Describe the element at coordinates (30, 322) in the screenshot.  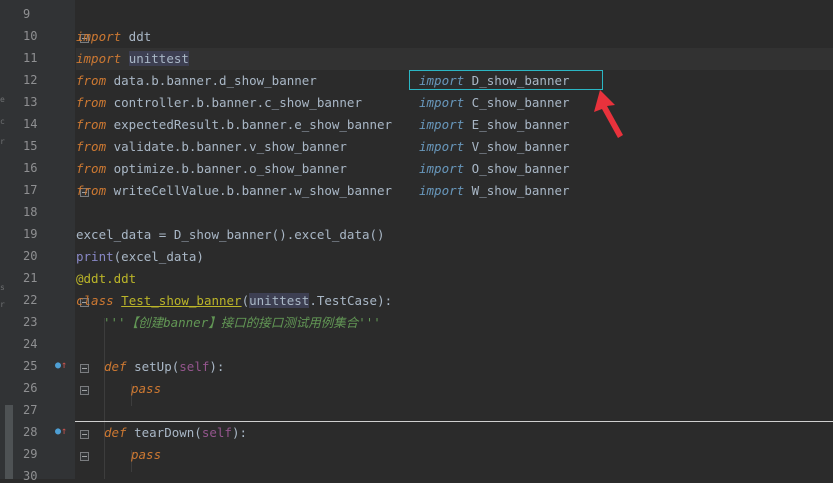
I see `line-number: 23` at that location.